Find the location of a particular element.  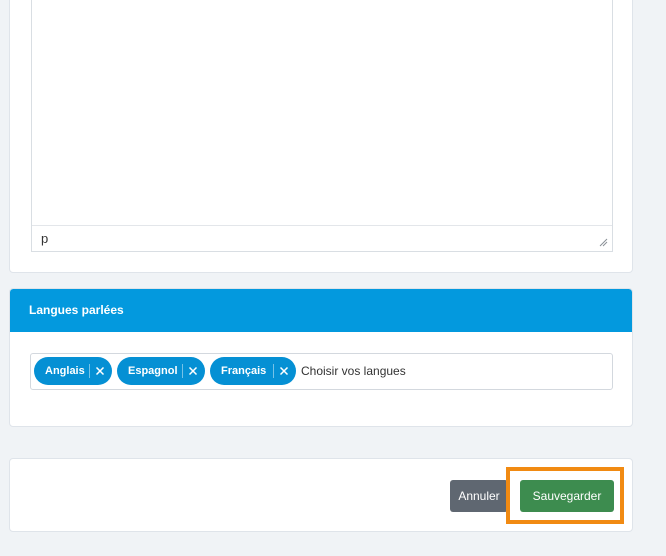

save-button: Sauvegarder is located at coordinates (567, 496).